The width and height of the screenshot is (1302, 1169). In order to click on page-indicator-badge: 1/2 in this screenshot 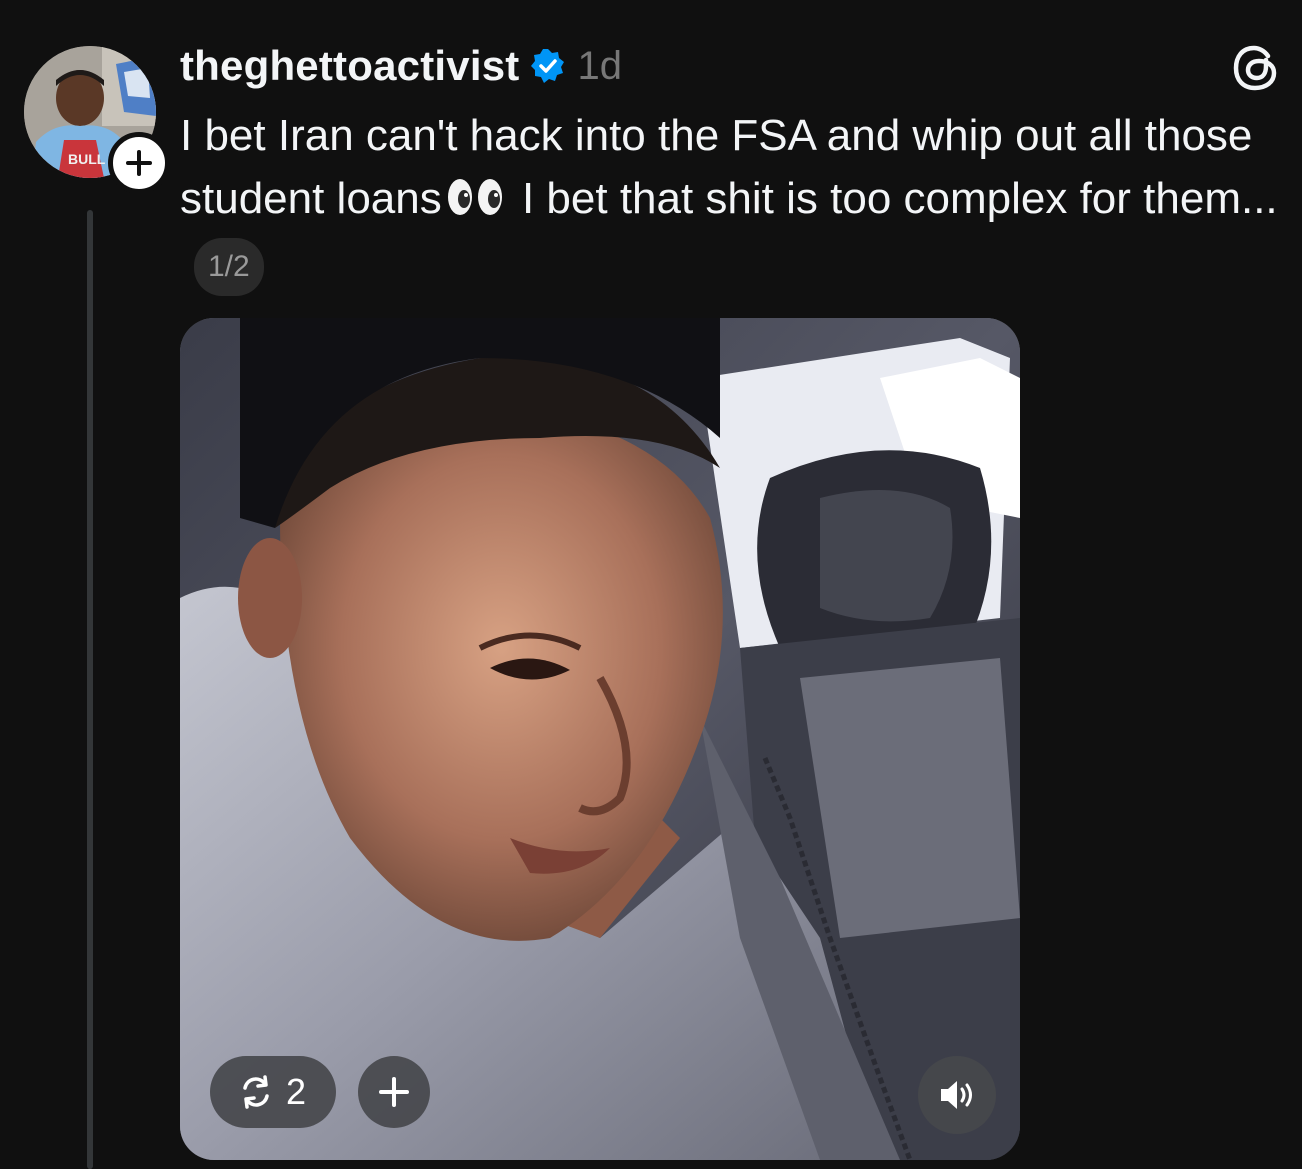, I will do `click(229, 267)`.